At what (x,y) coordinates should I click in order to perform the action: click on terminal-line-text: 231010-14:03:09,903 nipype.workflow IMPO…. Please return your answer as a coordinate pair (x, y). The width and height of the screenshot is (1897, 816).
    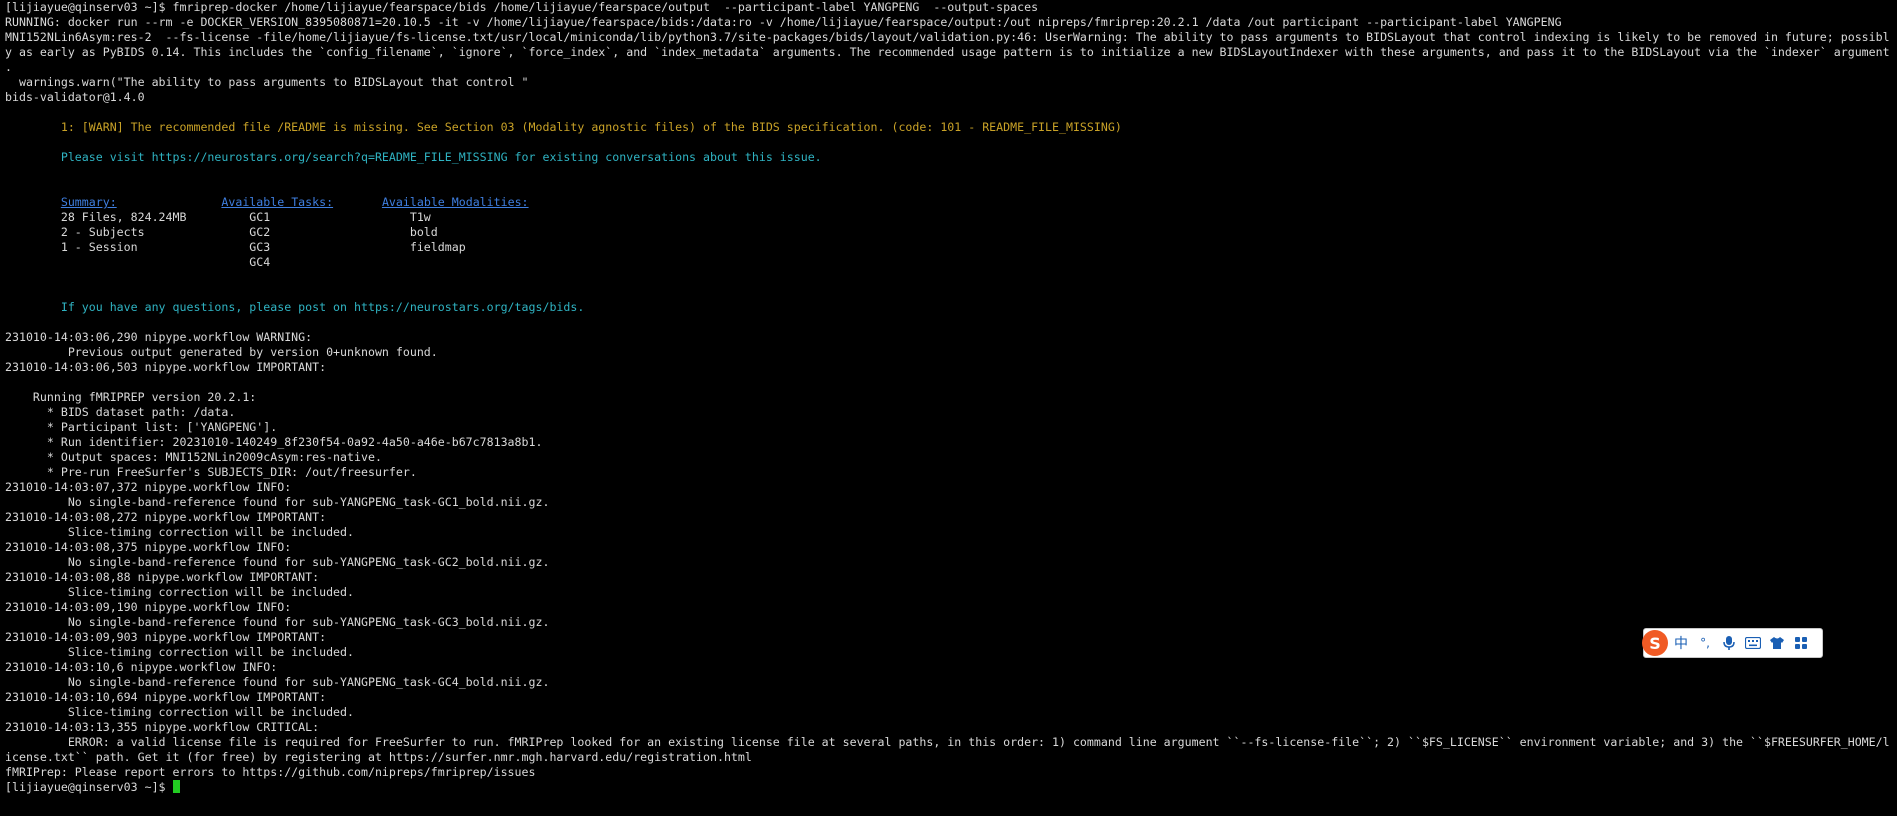
    Looking at the image, I should click on (166, 637).